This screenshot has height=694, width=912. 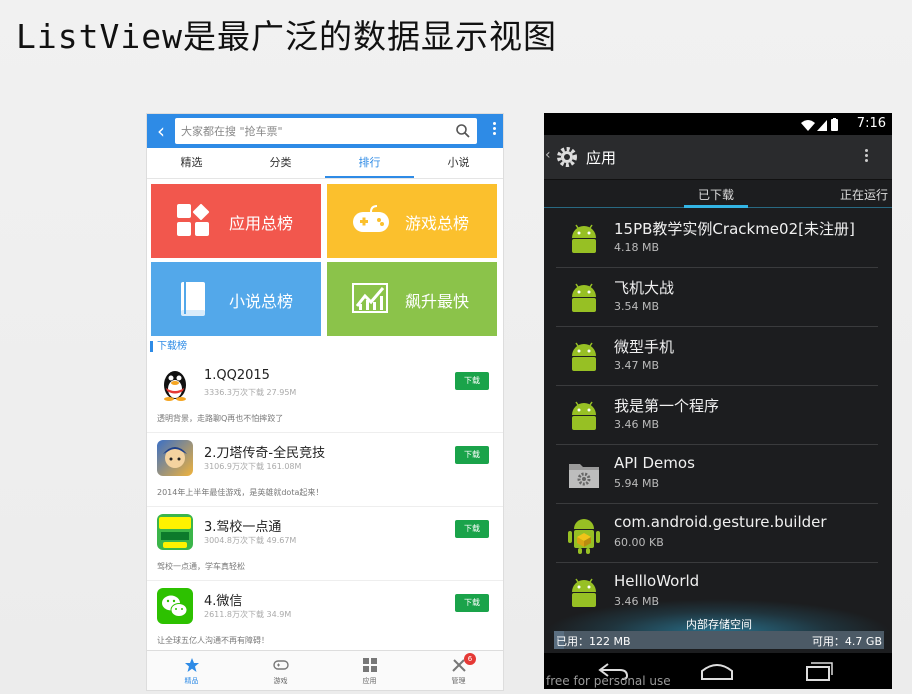 I want to click on app-size: 3.46 MB, so click(x=637, y=424).